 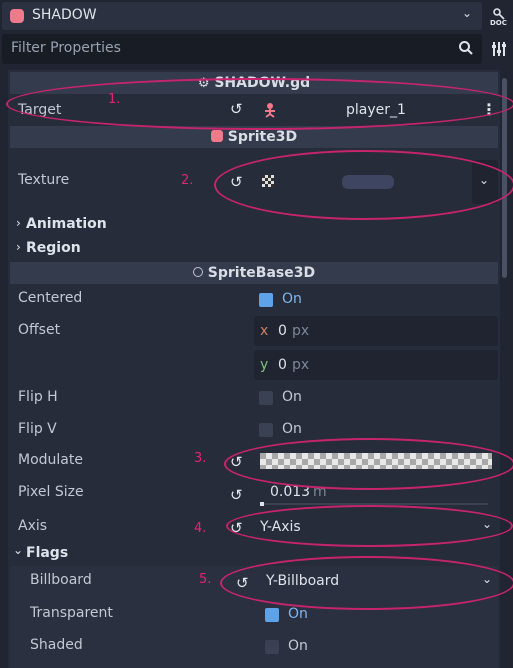 What do you see at coordinates (499, 49) in the screenshot?
I see `tools-icon` at bounding box center [499, 49].